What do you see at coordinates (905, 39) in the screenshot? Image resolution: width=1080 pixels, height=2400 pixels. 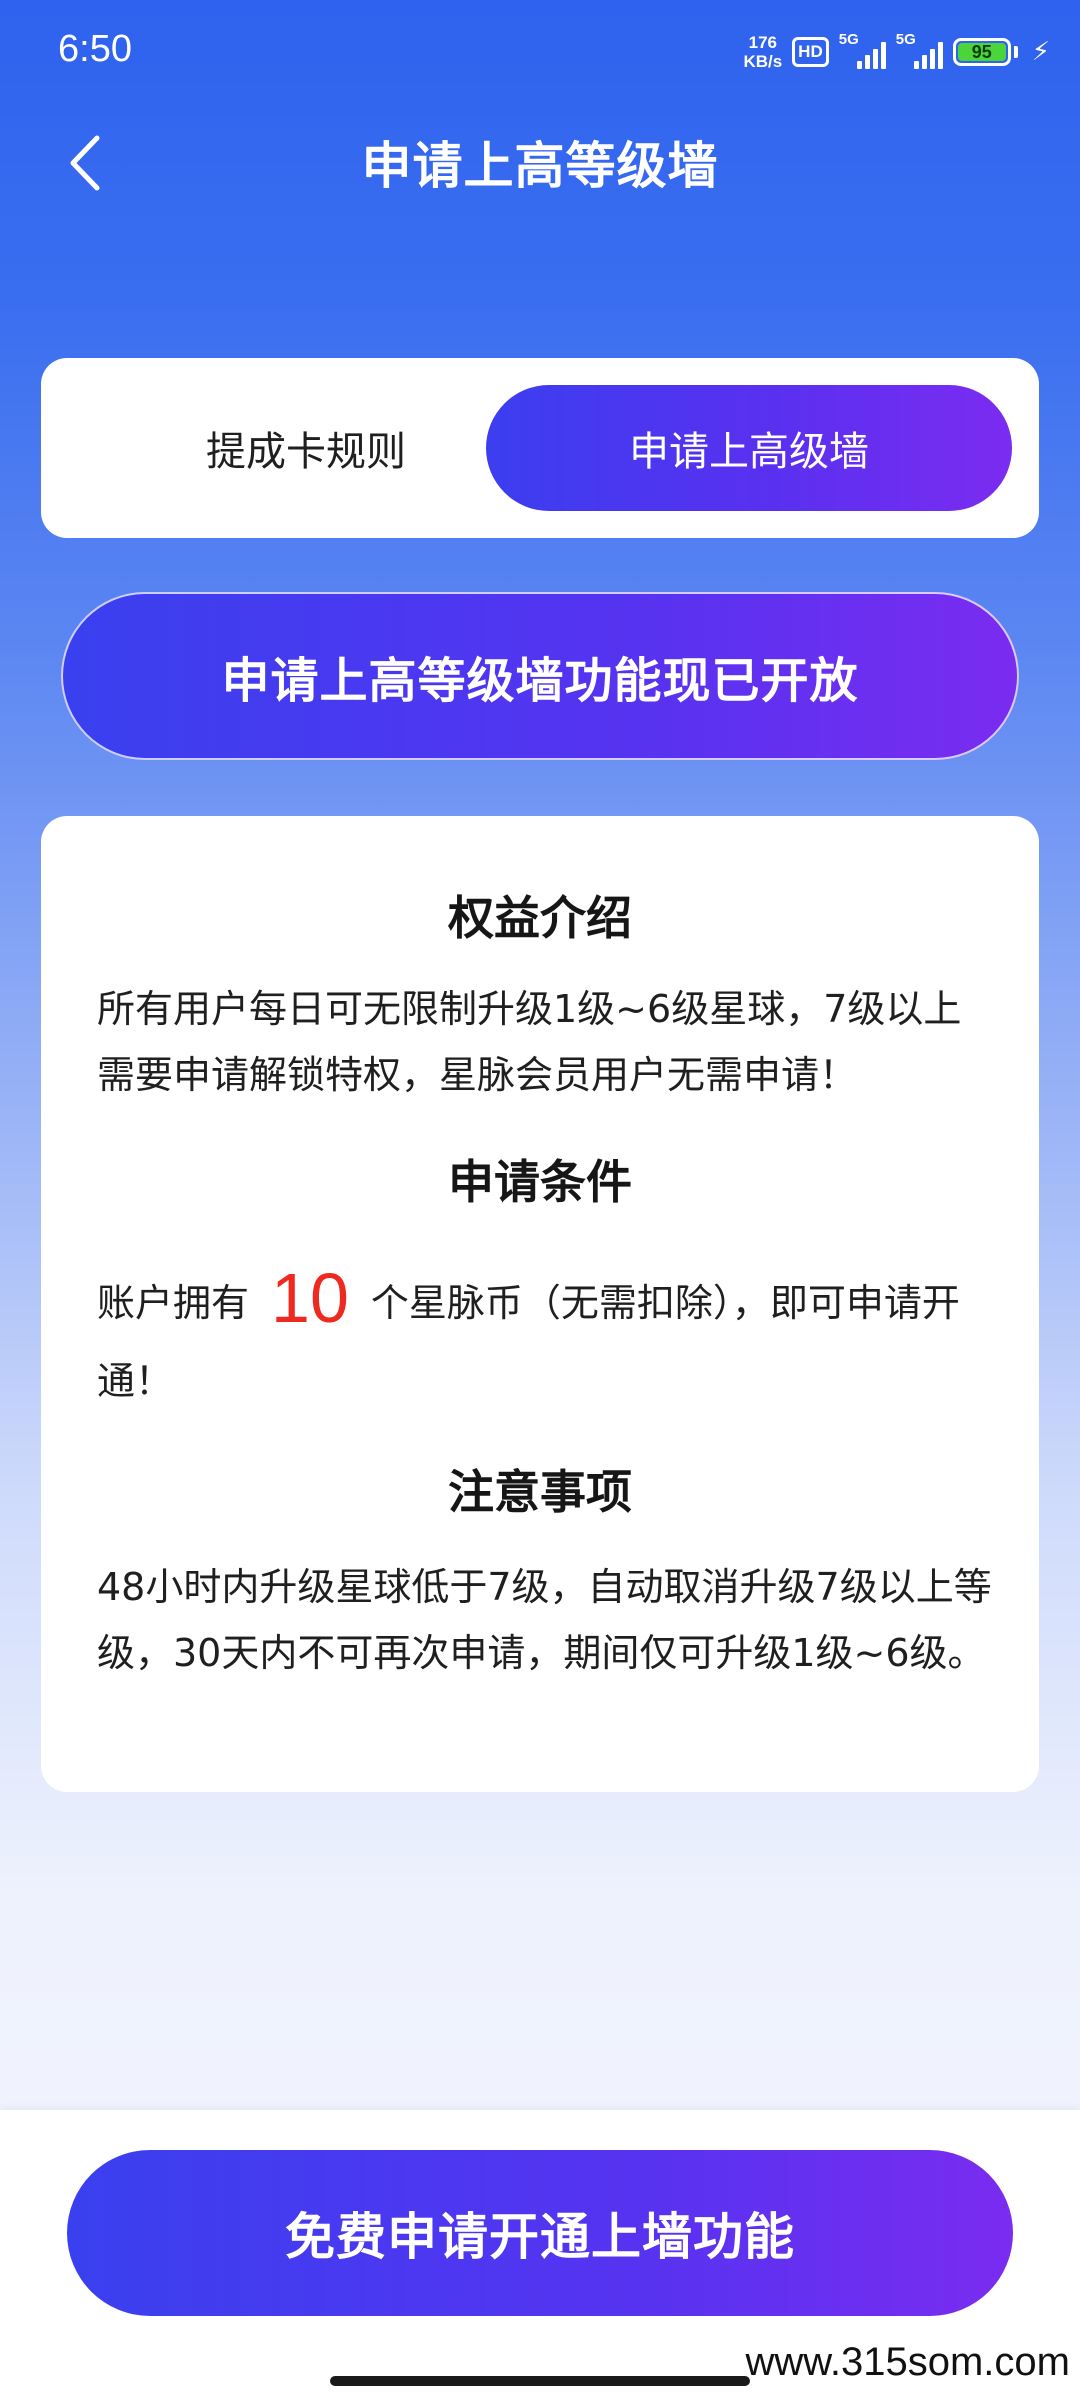 I see `network-type-sim2: 5G` at bounding box center [905, 39].